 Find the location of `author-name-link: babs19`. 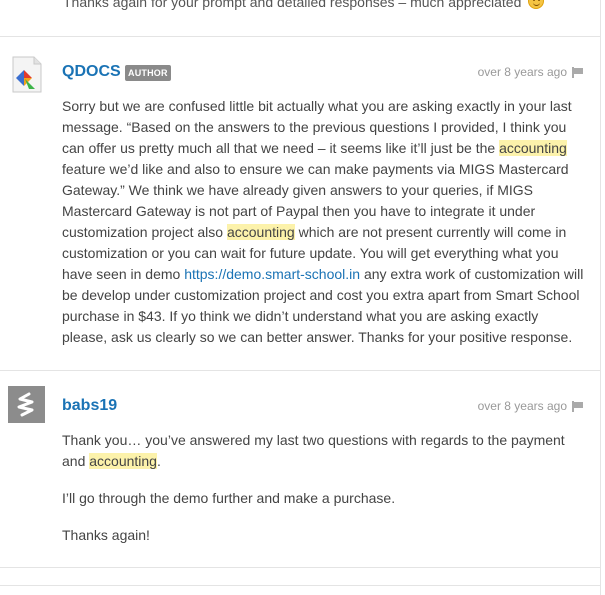

author-name-link: babs19 is located at coordinates (89, 406).